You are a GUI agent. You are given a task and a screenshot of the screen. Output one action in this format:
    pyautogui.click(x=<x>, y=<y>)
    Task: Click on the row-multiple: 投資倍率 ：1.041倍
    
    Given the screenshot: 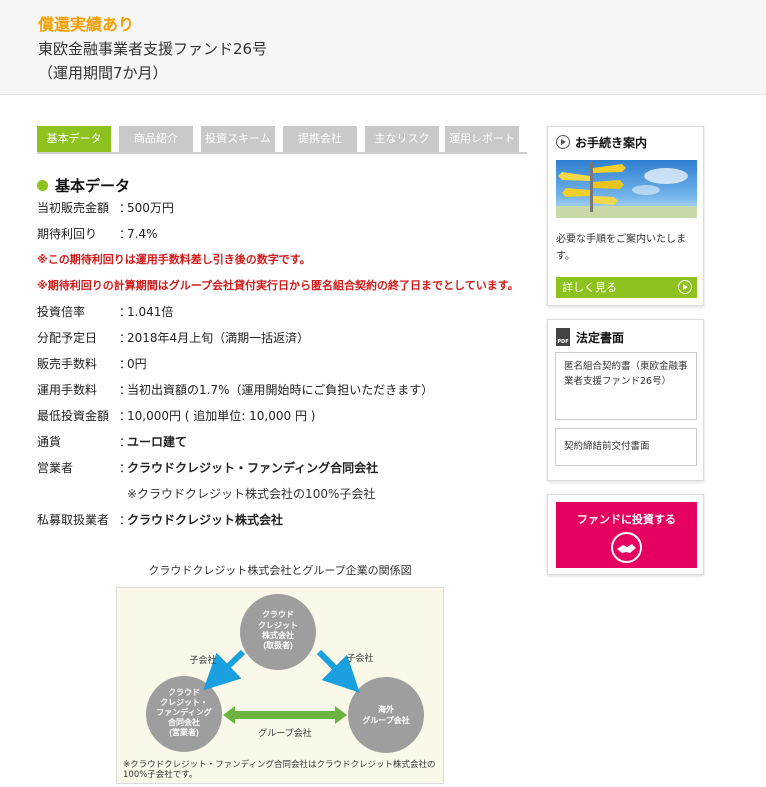 What is the action you would take?
    pyautogui.click(x=105, y=312)
    